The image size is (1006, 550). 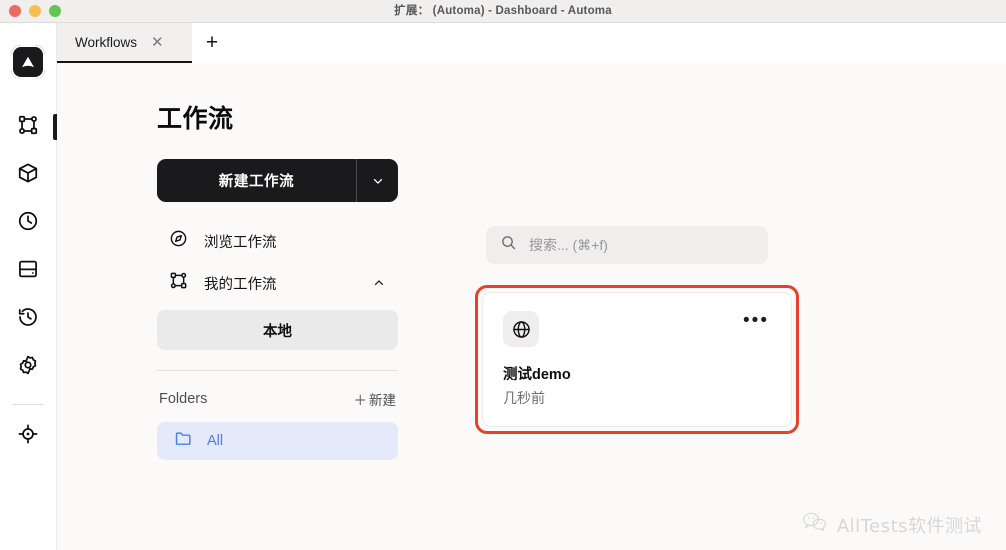 What do you see at coordinates (277, 441) in the screenshot?
I see `folder-item-all: All` at bounding box center [277, 441].